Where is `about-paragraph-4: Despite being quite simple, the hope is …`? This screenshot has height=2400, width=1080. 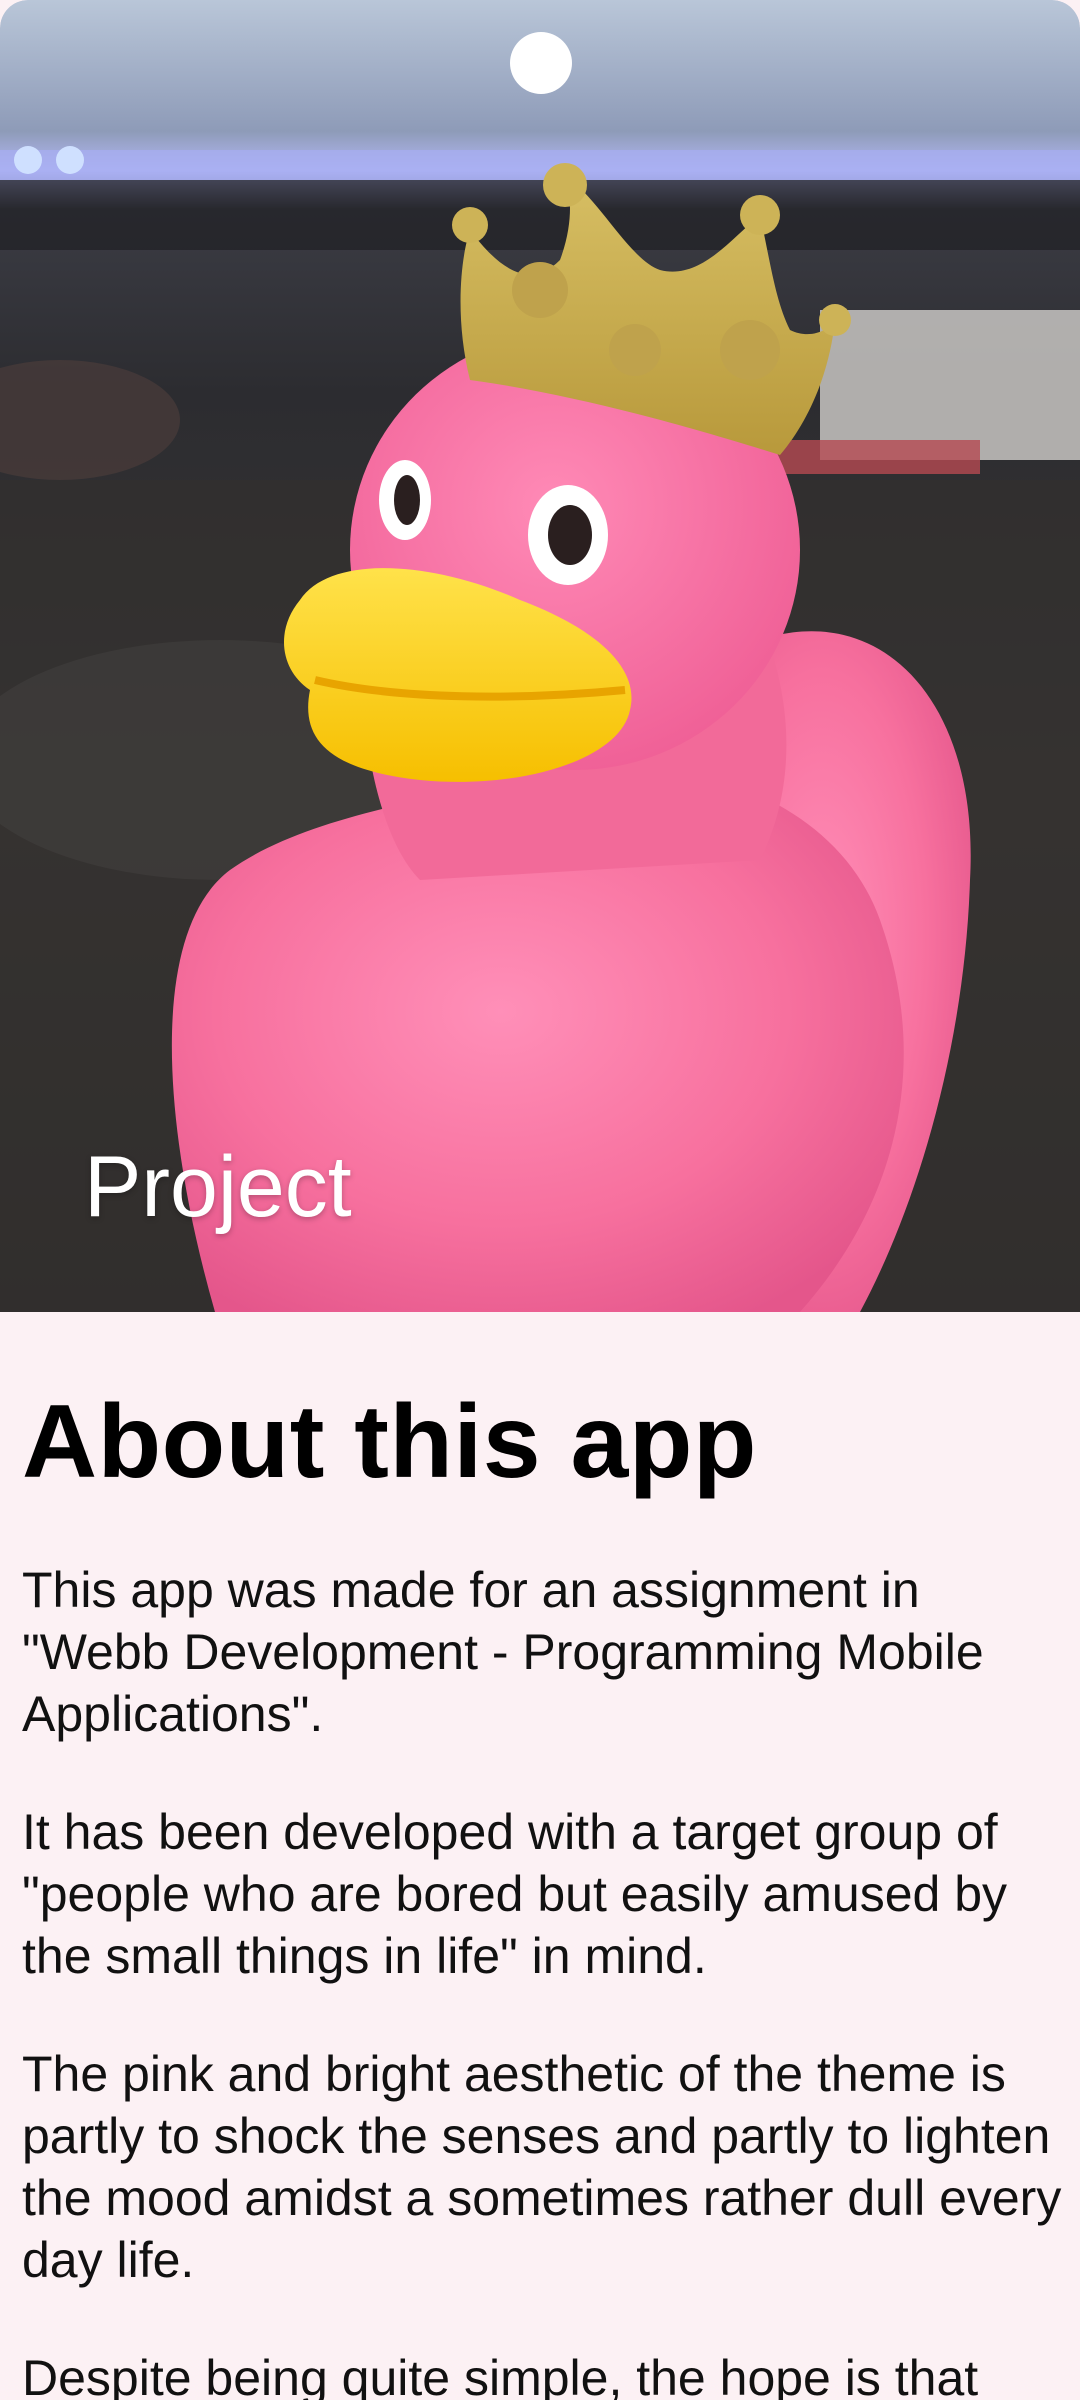
about-paragraph-4: Despite being quite simple, the hope is … is located at coordinates (500, 2375).